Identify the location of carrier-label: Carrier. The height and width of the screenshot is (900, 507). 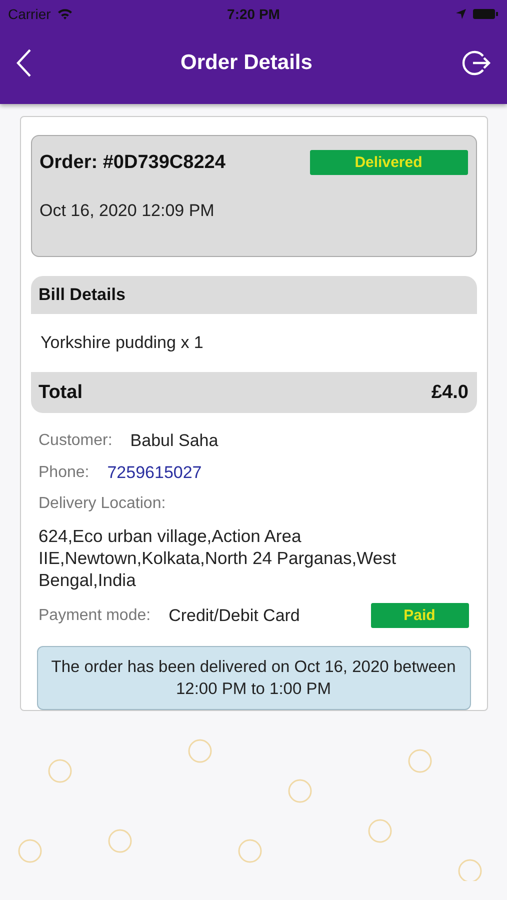
(29, 14).